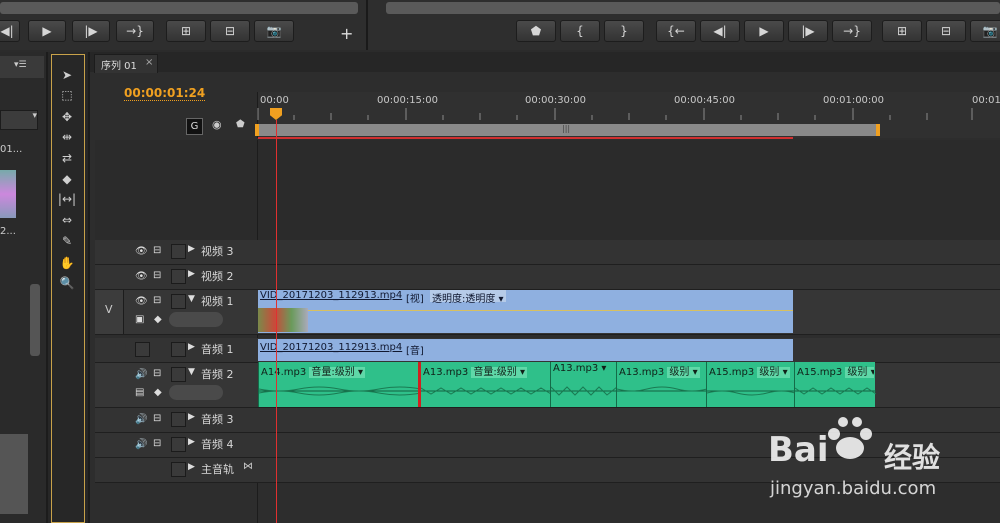  Describe the element at coordinates (720, 31) in the screenshot. I see `program-step-back-button: ◀|` at that location.